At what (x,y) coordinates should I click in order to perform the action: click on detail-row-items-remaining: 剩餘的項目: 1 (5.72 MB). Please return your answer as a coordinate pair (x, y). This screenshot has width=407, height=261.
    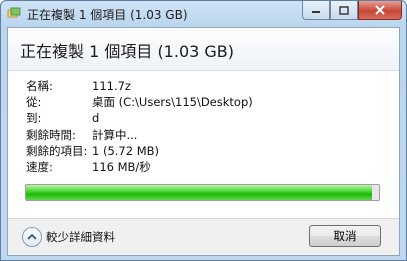
    Looking at the image, I should click on (139, 151).